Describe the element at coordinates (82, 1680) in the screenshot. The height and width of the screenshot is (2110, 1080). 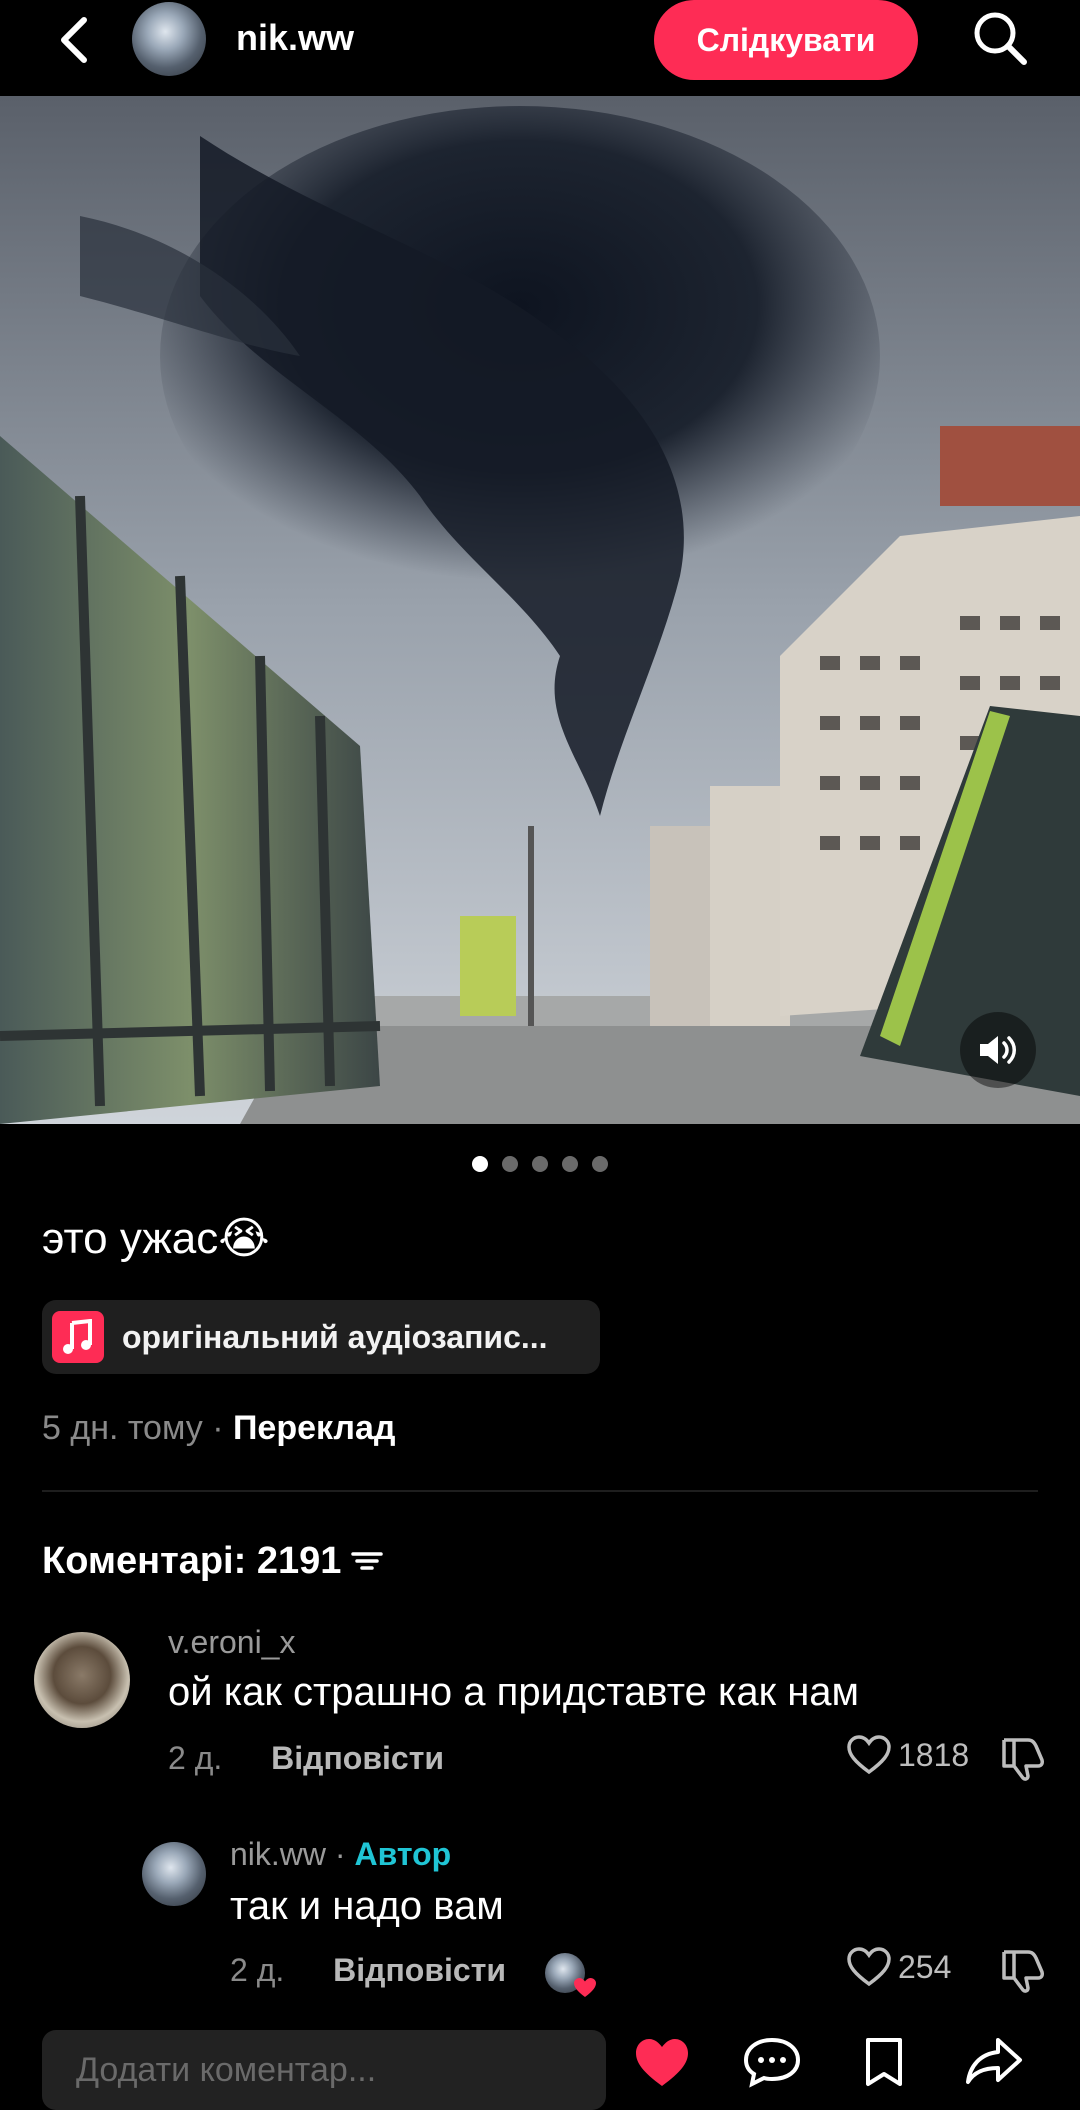
I see `comment-avatar` at that location.